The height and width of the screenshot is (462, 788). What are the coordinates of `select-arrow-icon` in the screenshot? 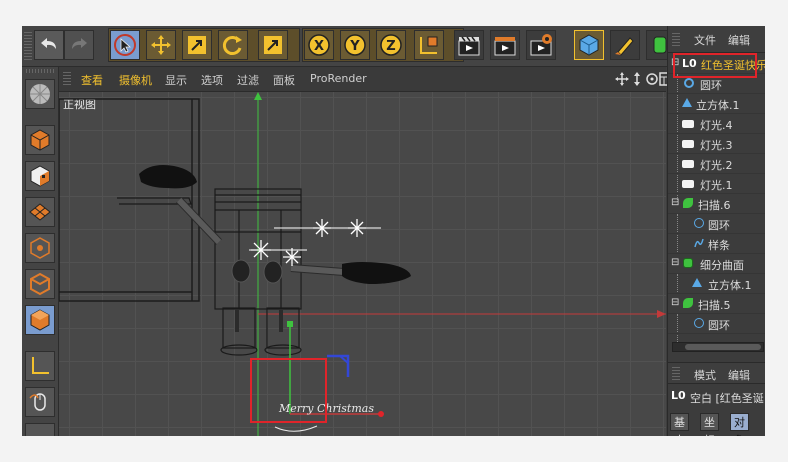 It's located at (125, 45).